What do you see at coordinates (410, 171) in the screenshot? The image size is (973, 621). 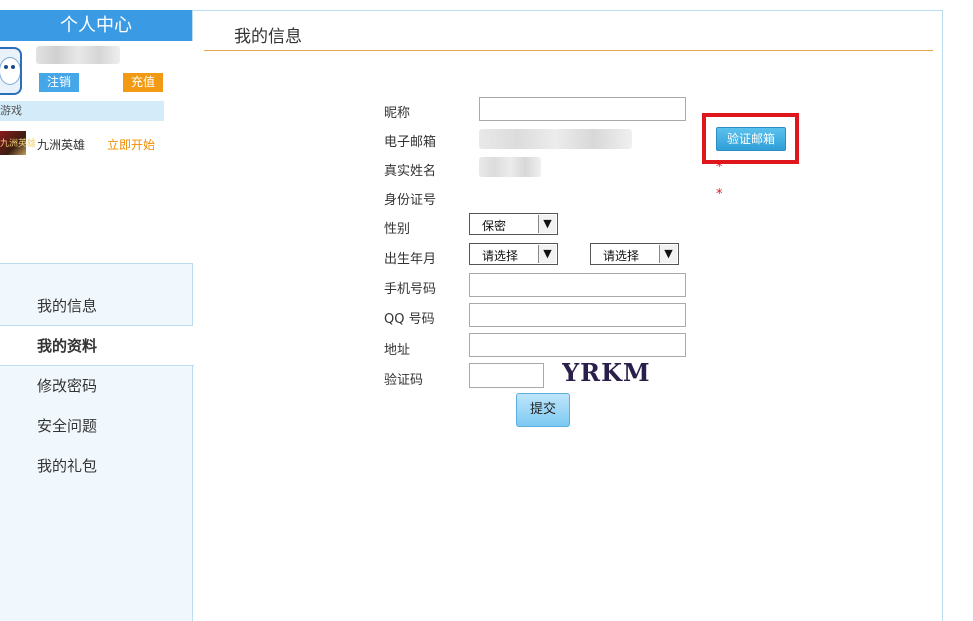 I see `realname-label: 真实姓名` at bounding box center [410, 171].